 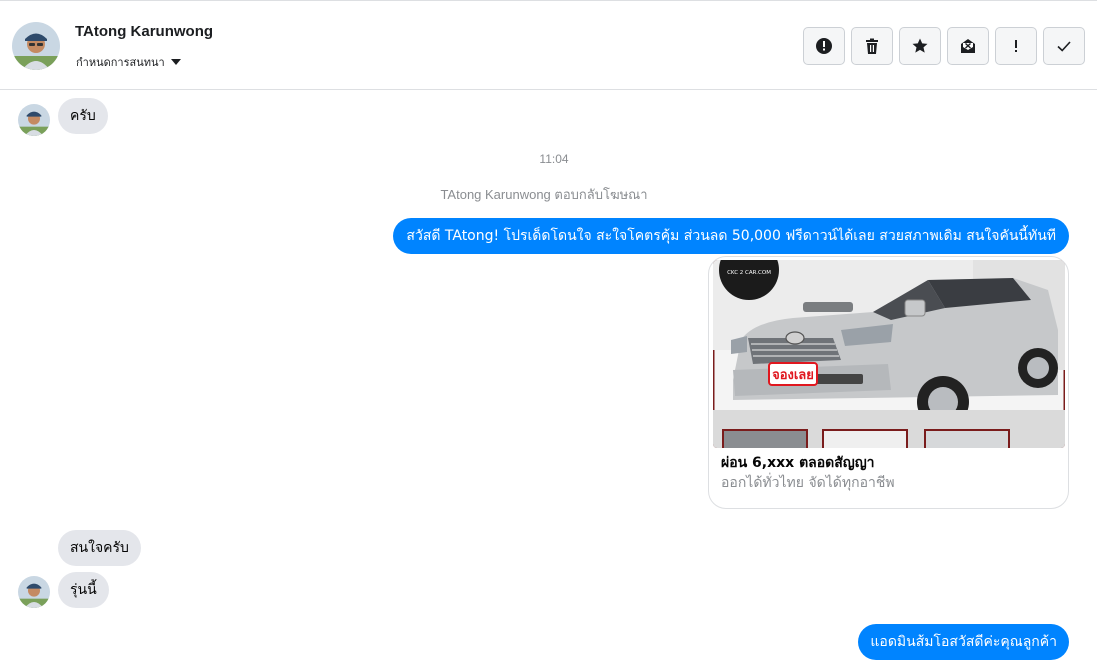 I want to click on trash-icon, so click(x=872, y=46).